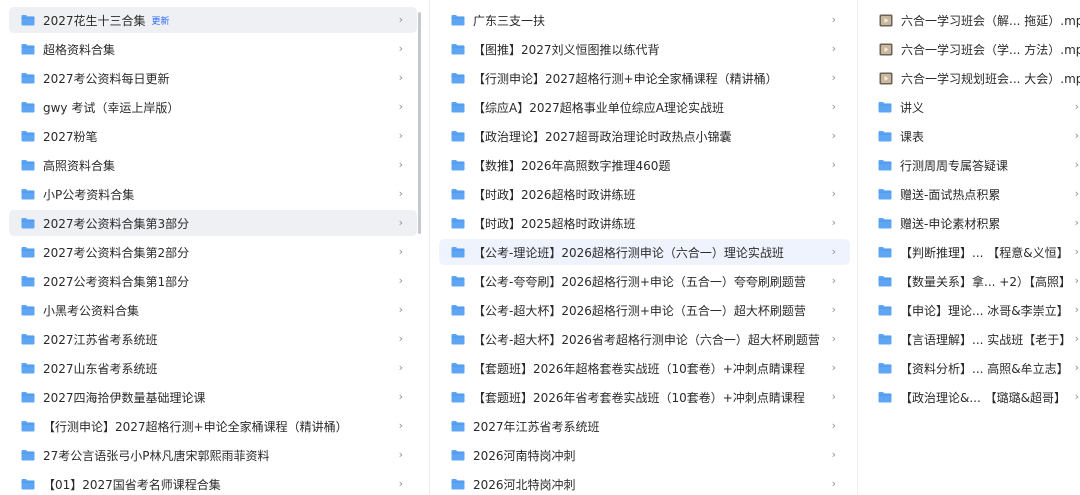  What do you see at coordinates (213, 252) in the screenshot?
I see `list-item: 2027考公资料合集第2部分 ›` at bounding box center [213, 252].